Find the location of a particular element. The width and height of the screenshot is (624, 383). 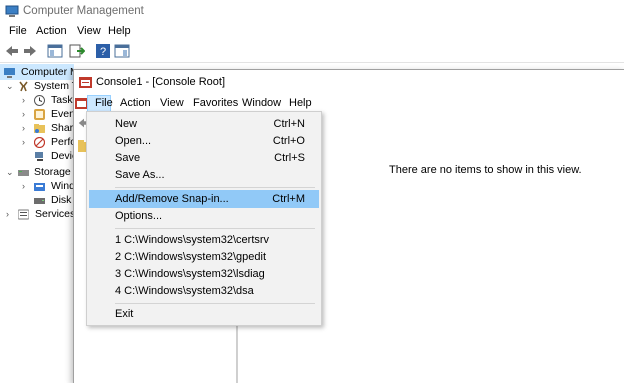

tree-item-disk-management: Disk is located at coordinates (48, 201).